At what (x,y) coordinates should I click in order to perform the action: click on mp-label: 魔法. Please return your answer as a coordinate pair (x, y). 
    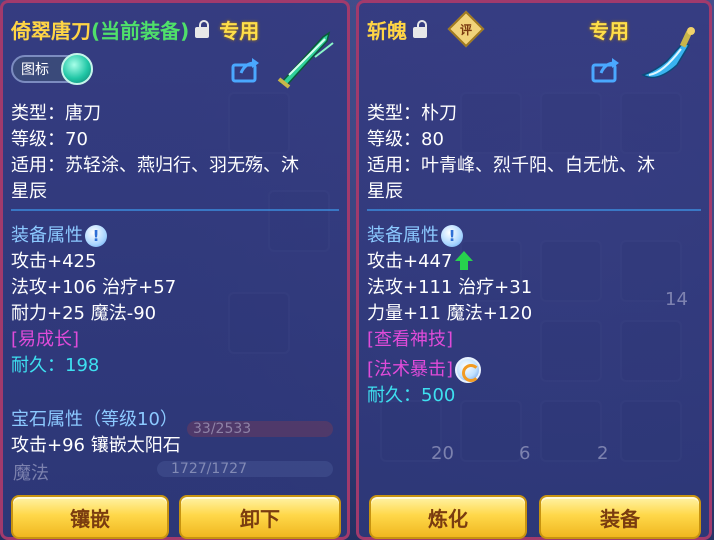
    Looking at the image, I should click on (31, 473).